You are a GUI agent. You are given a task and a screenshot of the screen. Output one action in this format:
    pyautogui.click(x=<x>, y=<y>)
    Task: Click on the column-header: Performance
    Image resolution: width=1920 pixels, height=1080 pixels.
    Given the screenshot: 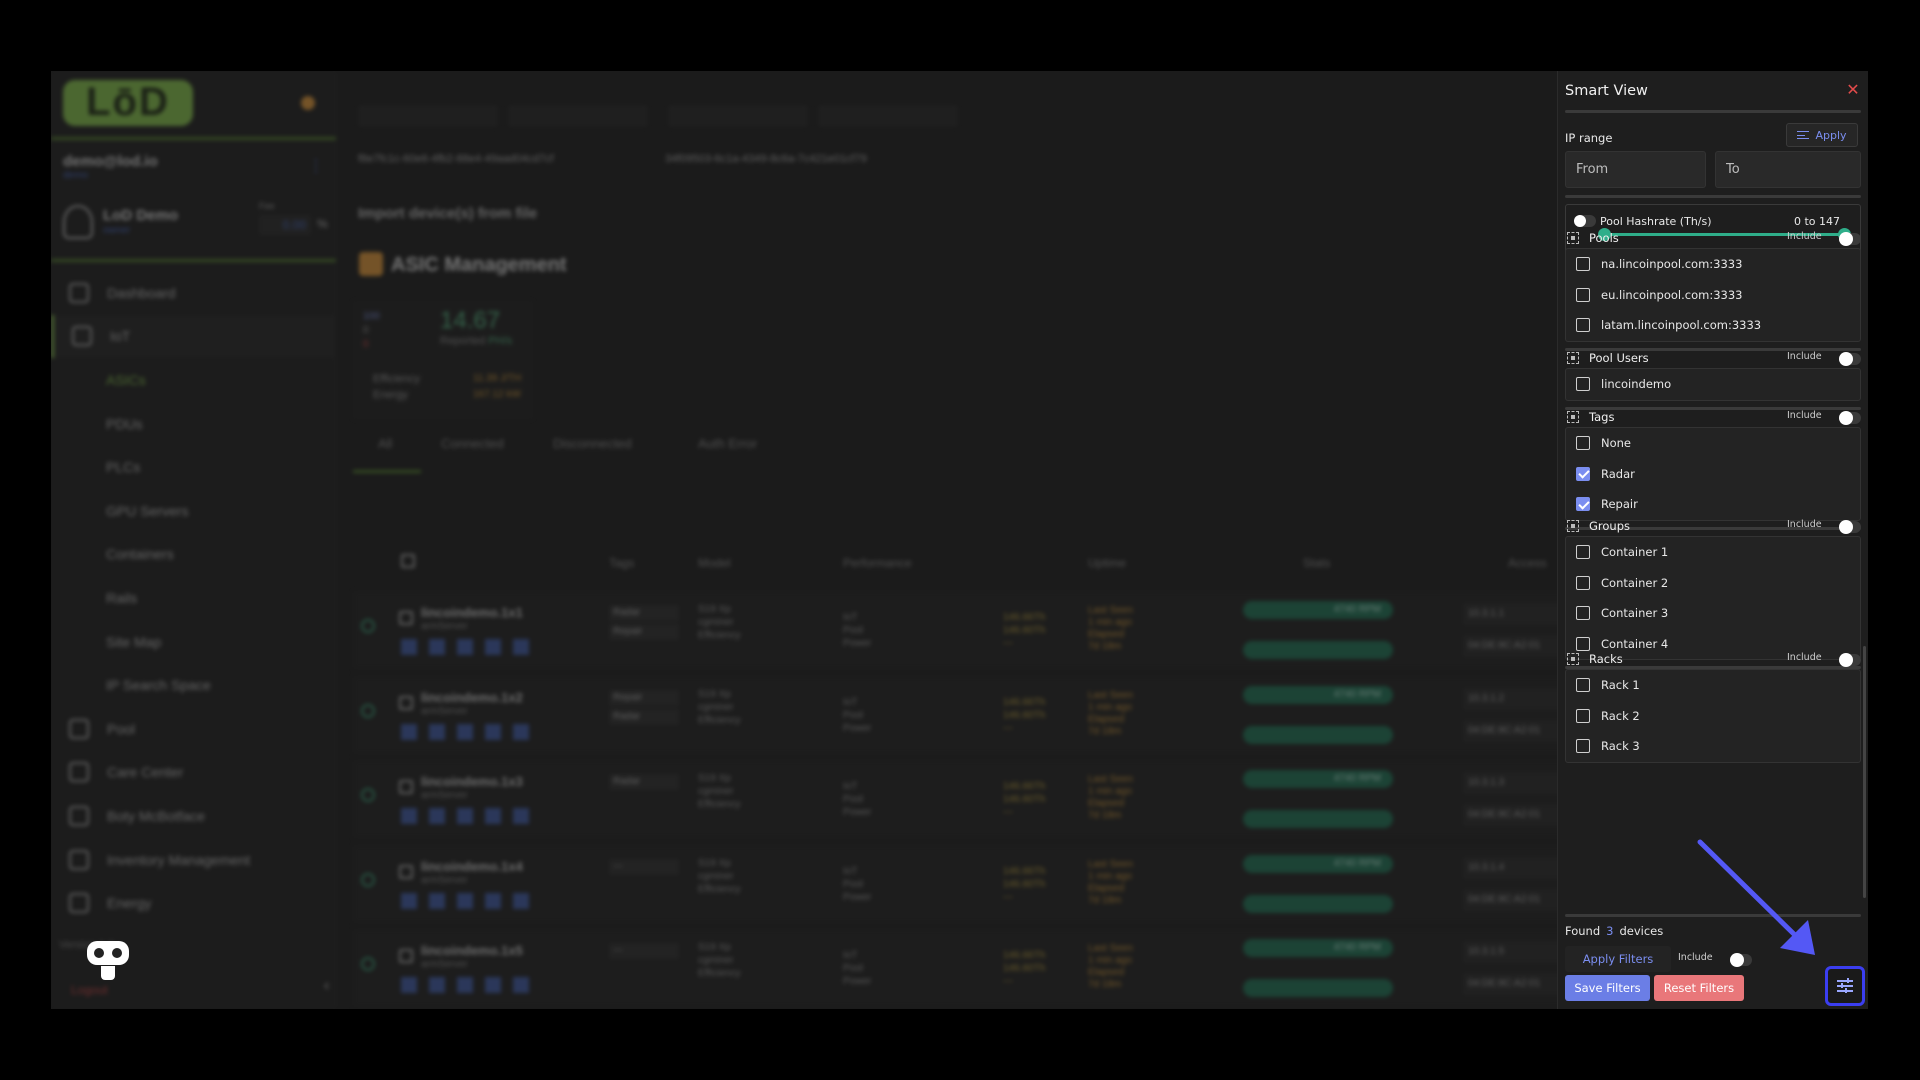 What is the action you would take?
    pyautogui.click(x=877, y=563)
    